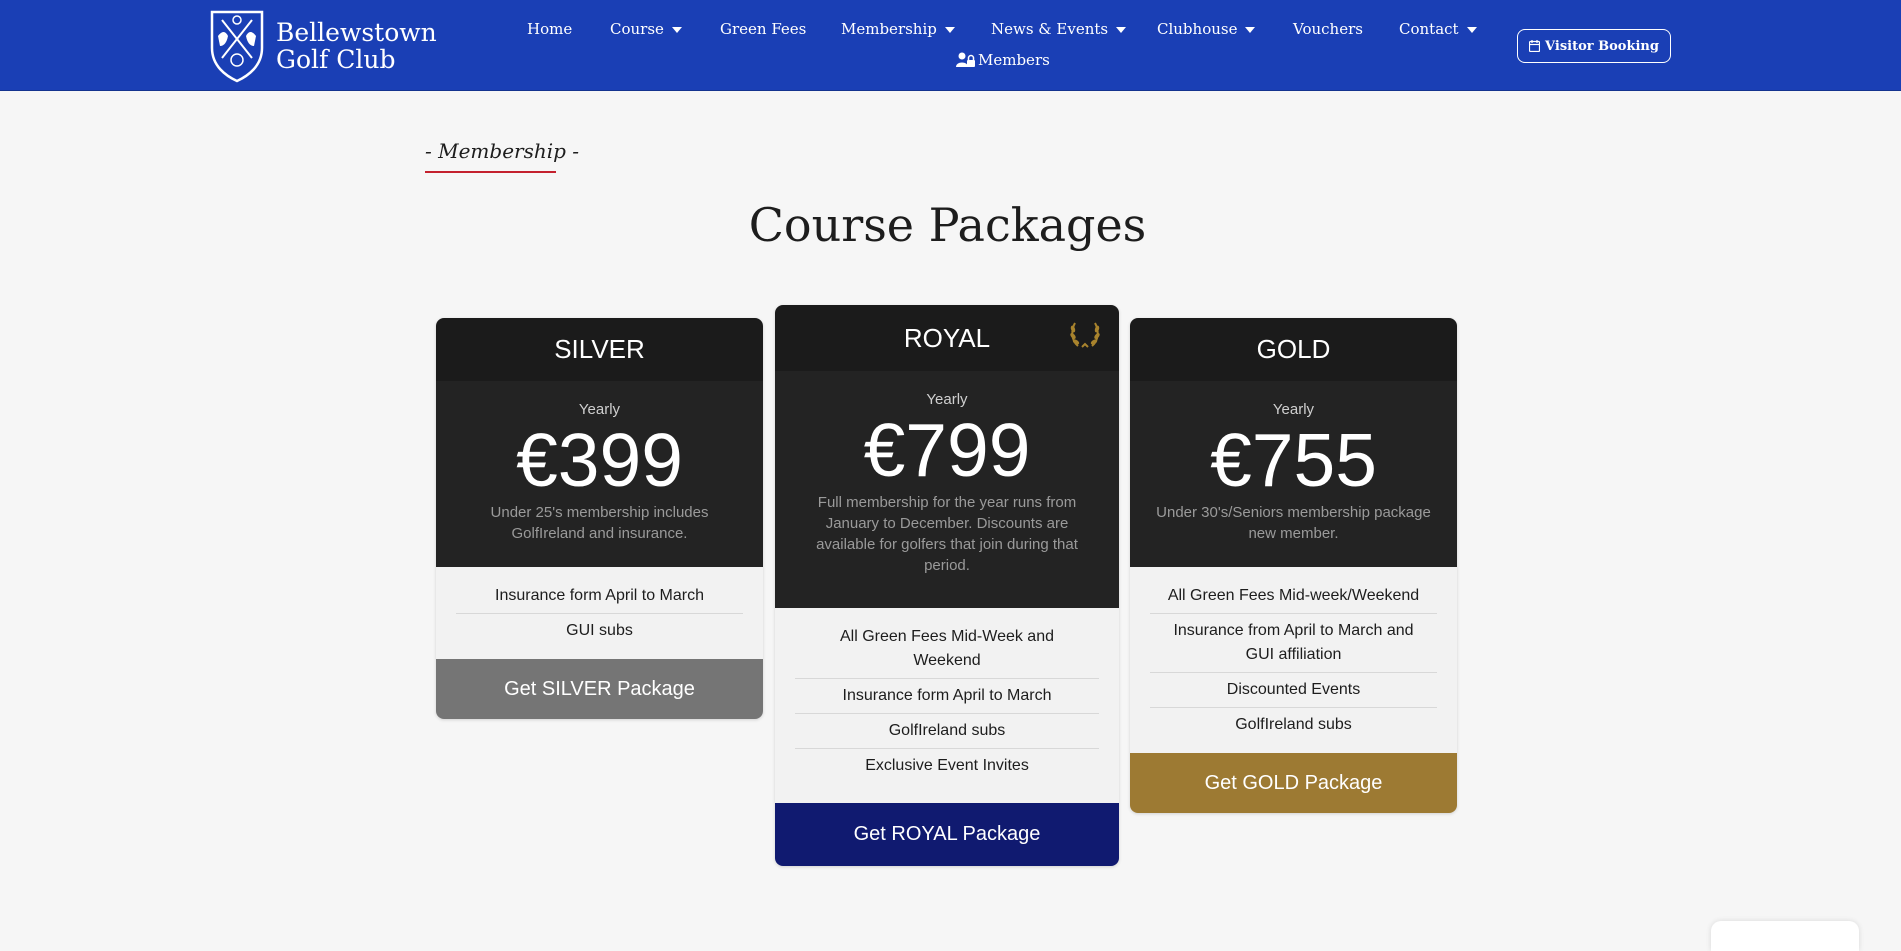  What do you see at coordinates (637, 29) in the screenshot?
I see `nav-item-label: Course` at bounding box center [637, 29].